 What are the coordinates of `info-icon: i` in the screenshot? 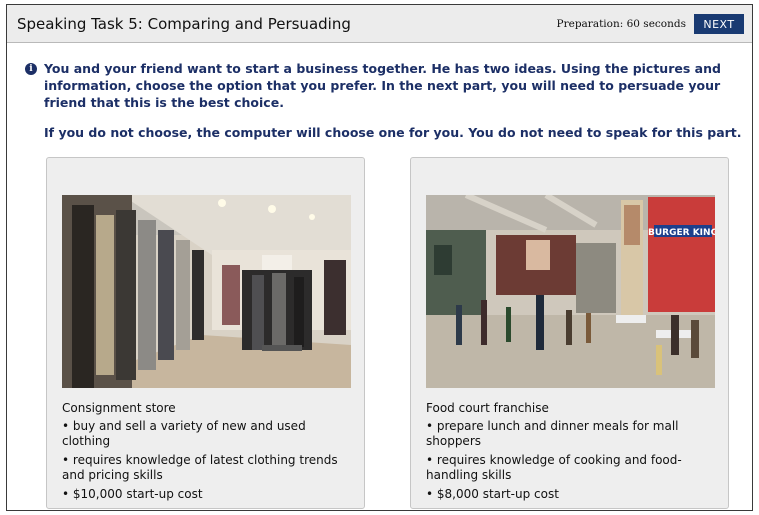 It's located at (31, 69).